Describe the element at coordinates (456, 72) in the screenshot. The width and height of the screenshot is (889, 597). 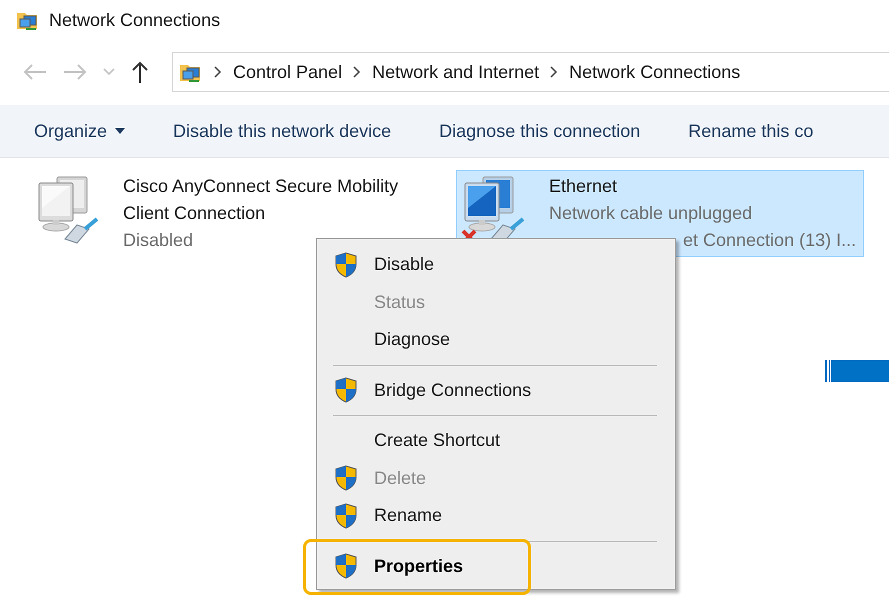
I see `breadcrumb-item: Network and Internet` at that location.